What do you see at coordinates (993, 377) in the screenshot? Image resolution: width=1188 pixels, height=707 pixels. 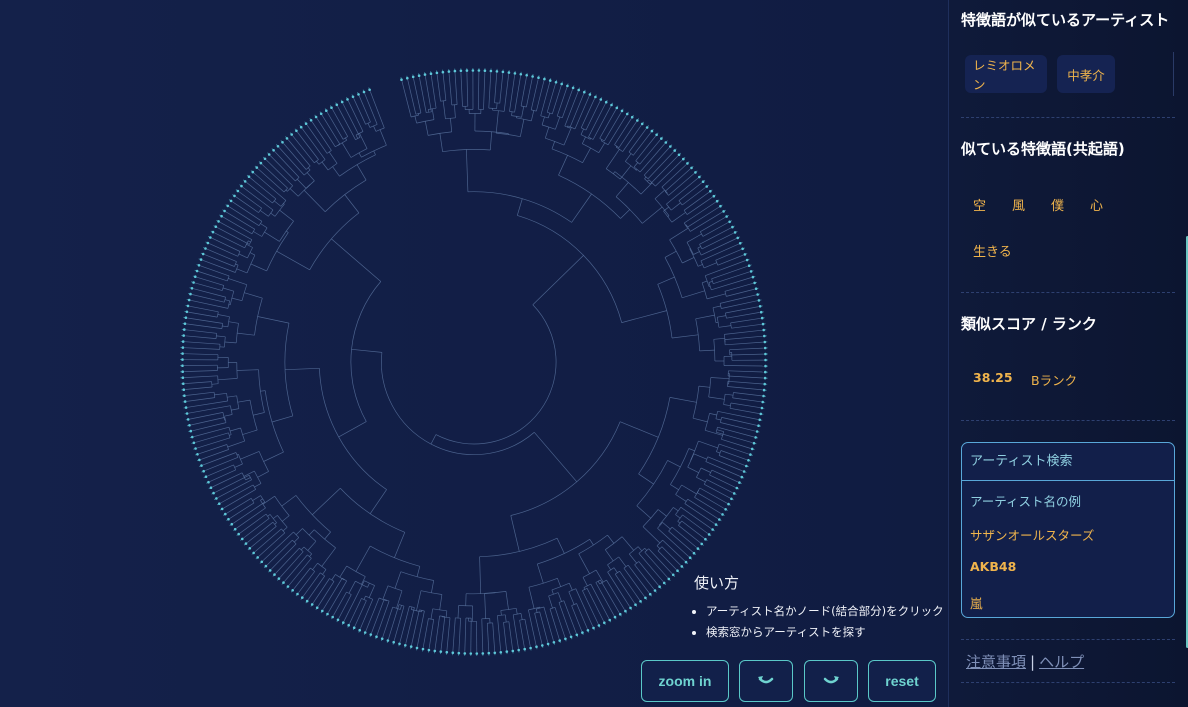 I see `similarity-score: 38.25` at bounding box center [993, 377].